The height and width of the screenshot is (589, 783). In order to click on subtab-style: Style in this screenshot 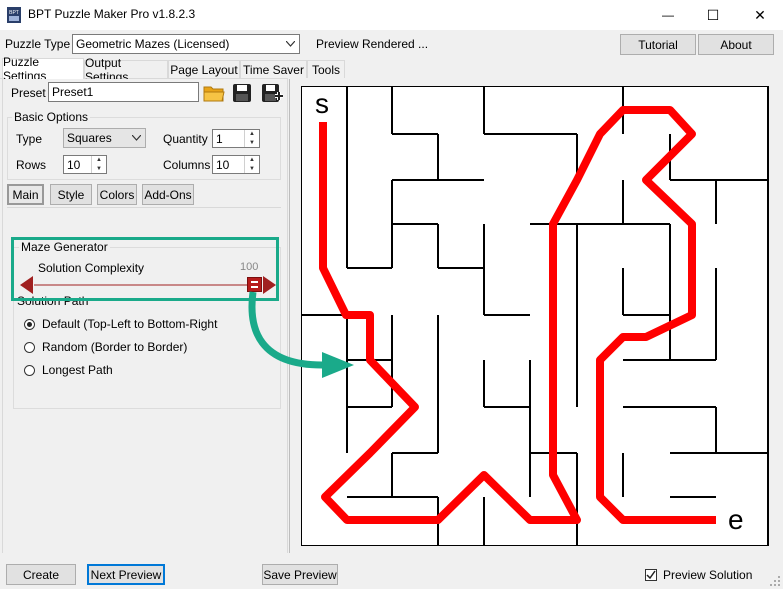, I will do `click(71, 194)`.